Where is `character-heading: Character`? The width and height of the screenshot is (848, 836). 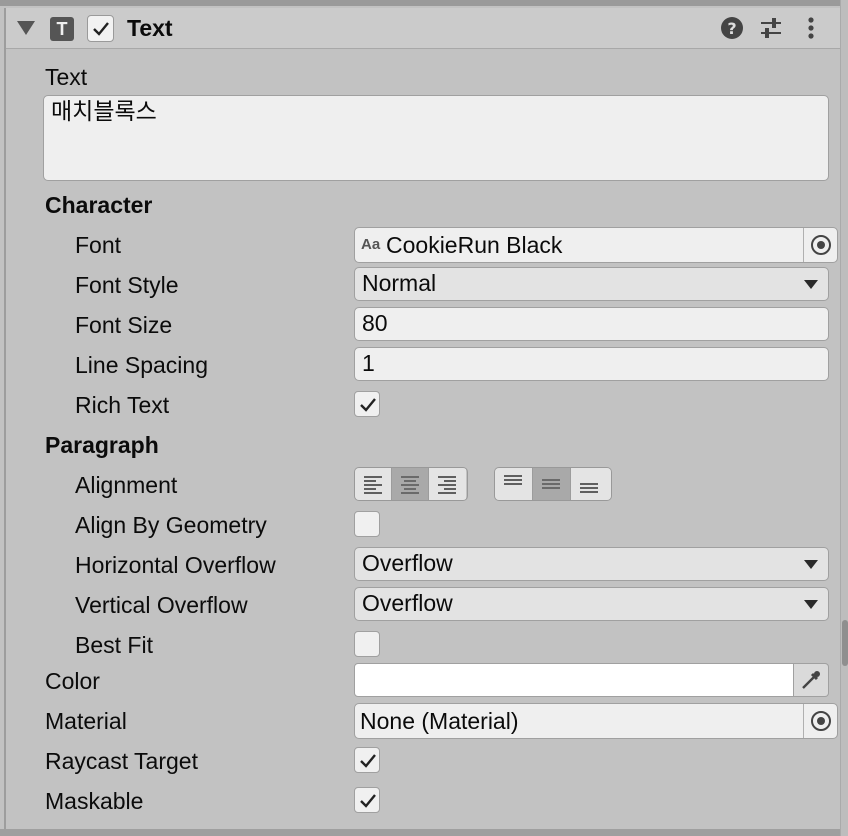
character-heading: Character is located at coordinates (99, 205).